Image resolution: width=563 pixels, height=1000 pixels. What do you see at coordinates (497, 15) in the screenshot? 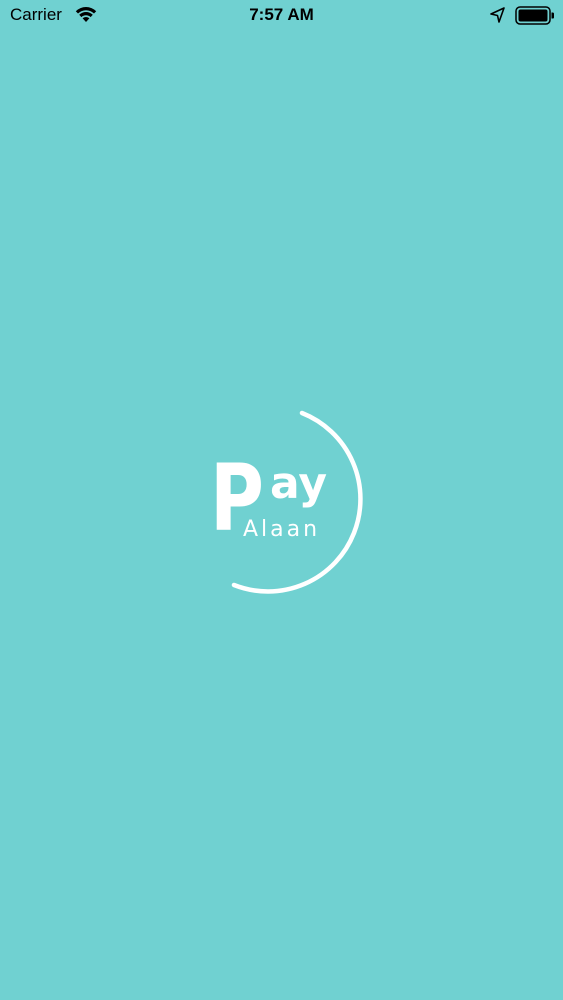
I see `location-arrow-icon` at bounding box center [497, 15].